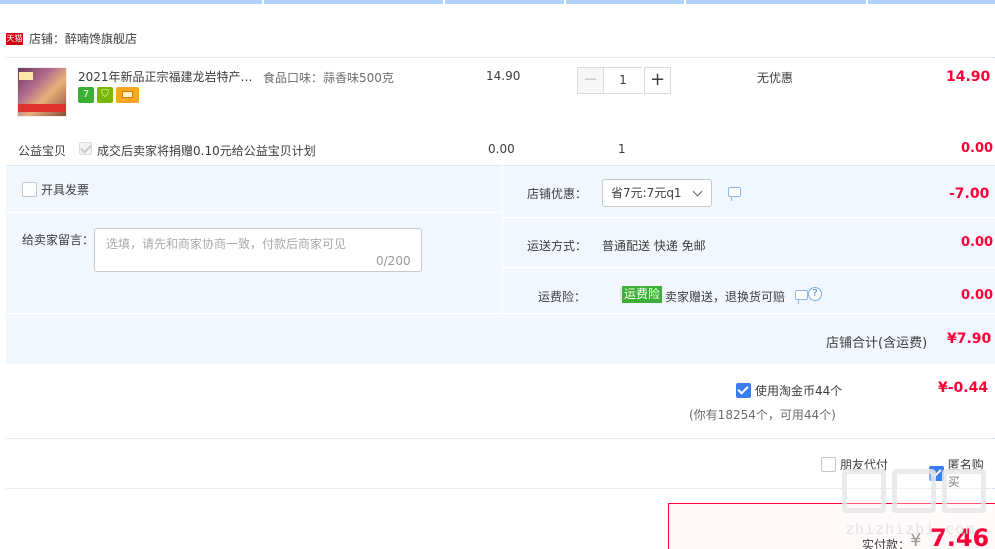 The height and width of the screenshot is (549, 995). Describe the element at coordinates (743, 390) in the screenshot. I see `taobao-coin-checkbox` at that location.